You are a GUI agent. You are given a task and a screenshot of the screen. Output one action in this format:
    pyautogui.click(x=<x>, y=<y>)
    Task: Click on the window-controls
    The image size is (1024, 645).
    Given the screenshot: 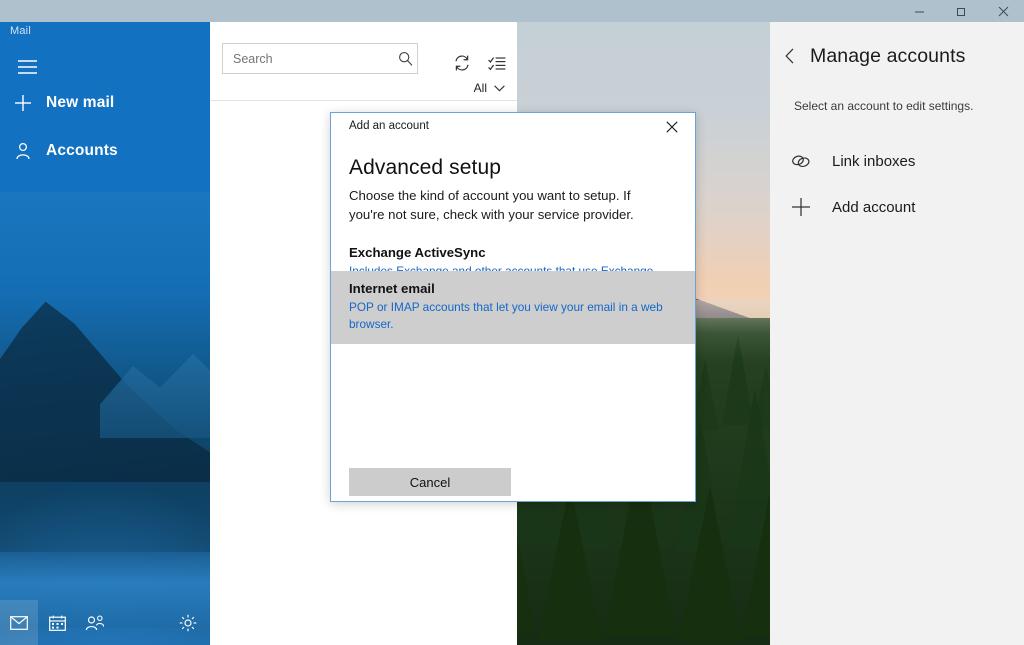 What is the action you would take?
    pyautogui.click(x=961, y=11)
    